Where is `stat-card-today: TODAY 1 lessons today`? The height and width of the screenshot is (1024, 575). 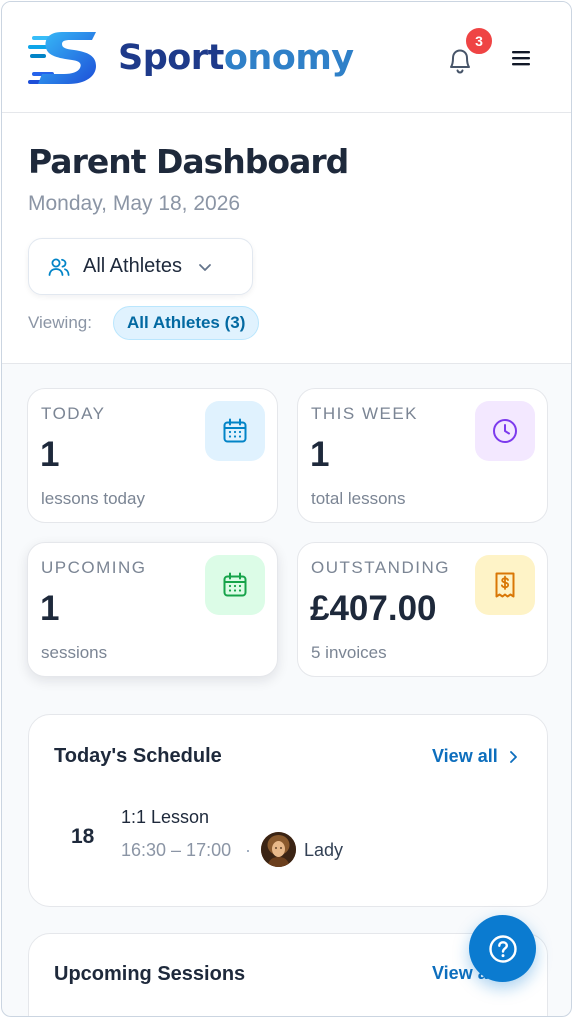
stat-card-today: TODAY 1 lessons today is located at coordinates (152, 455).